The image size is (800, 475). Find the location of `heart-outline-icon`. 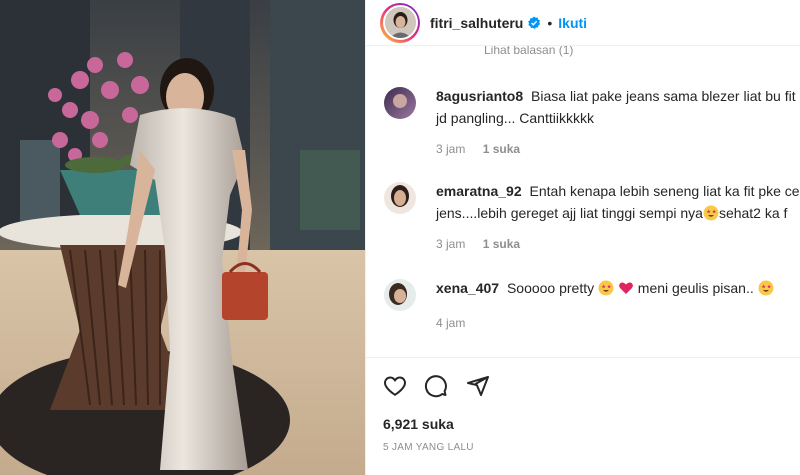

heart-outline-icon is located at coordinates (395, 386).